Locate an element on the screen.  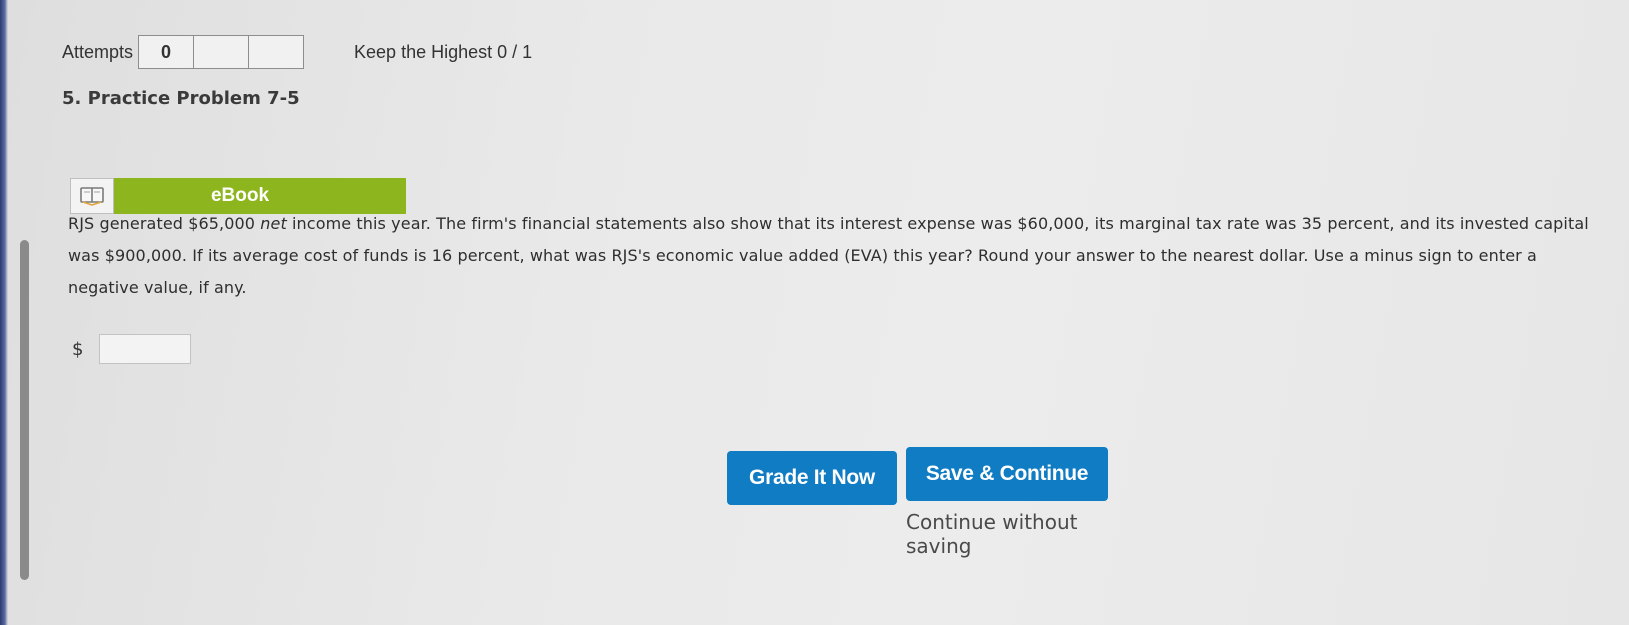
problem-text-part1: RJS generated $65,000 is located at coordinates (164, 223).